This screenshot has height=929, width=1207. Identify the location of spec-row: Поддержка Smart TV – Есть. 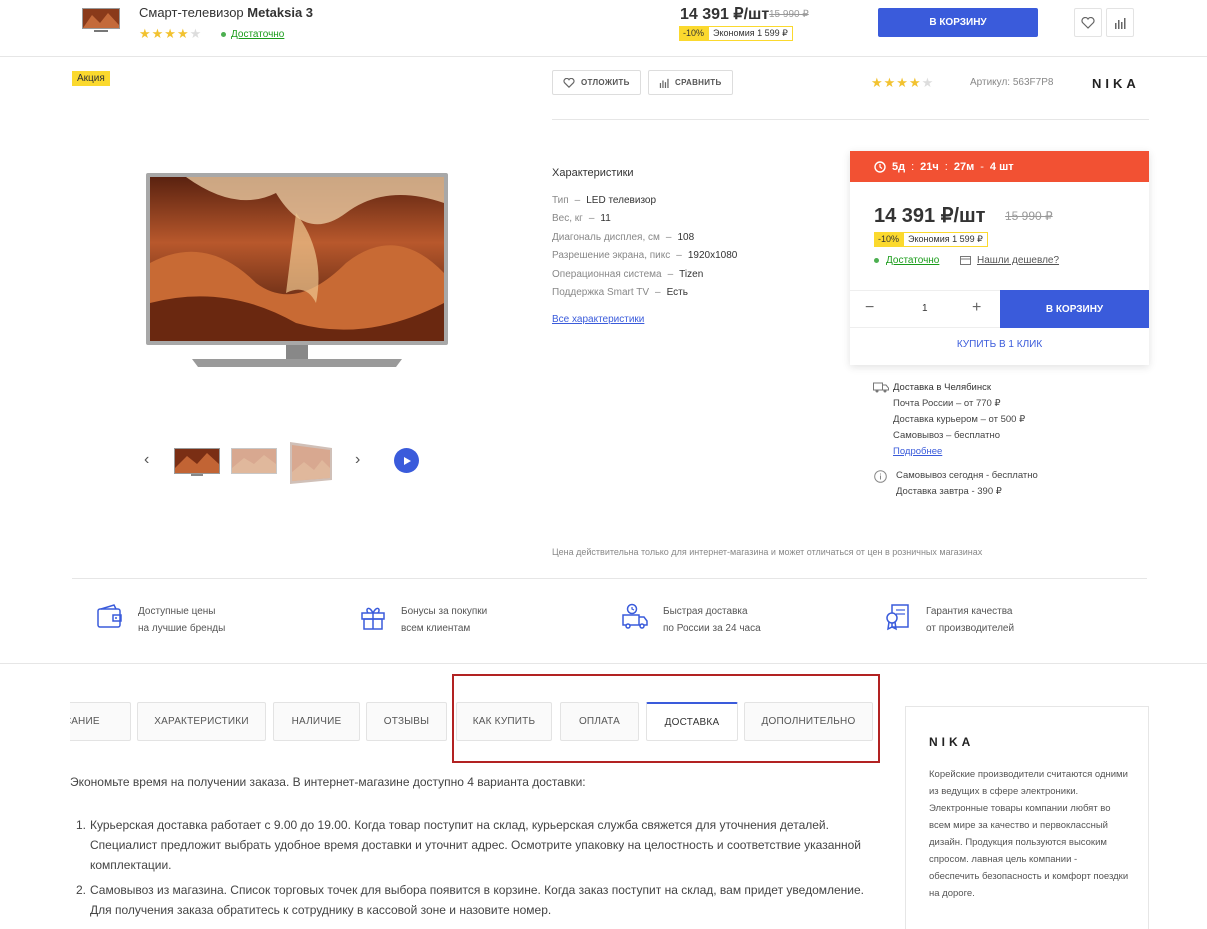
(620, 292).